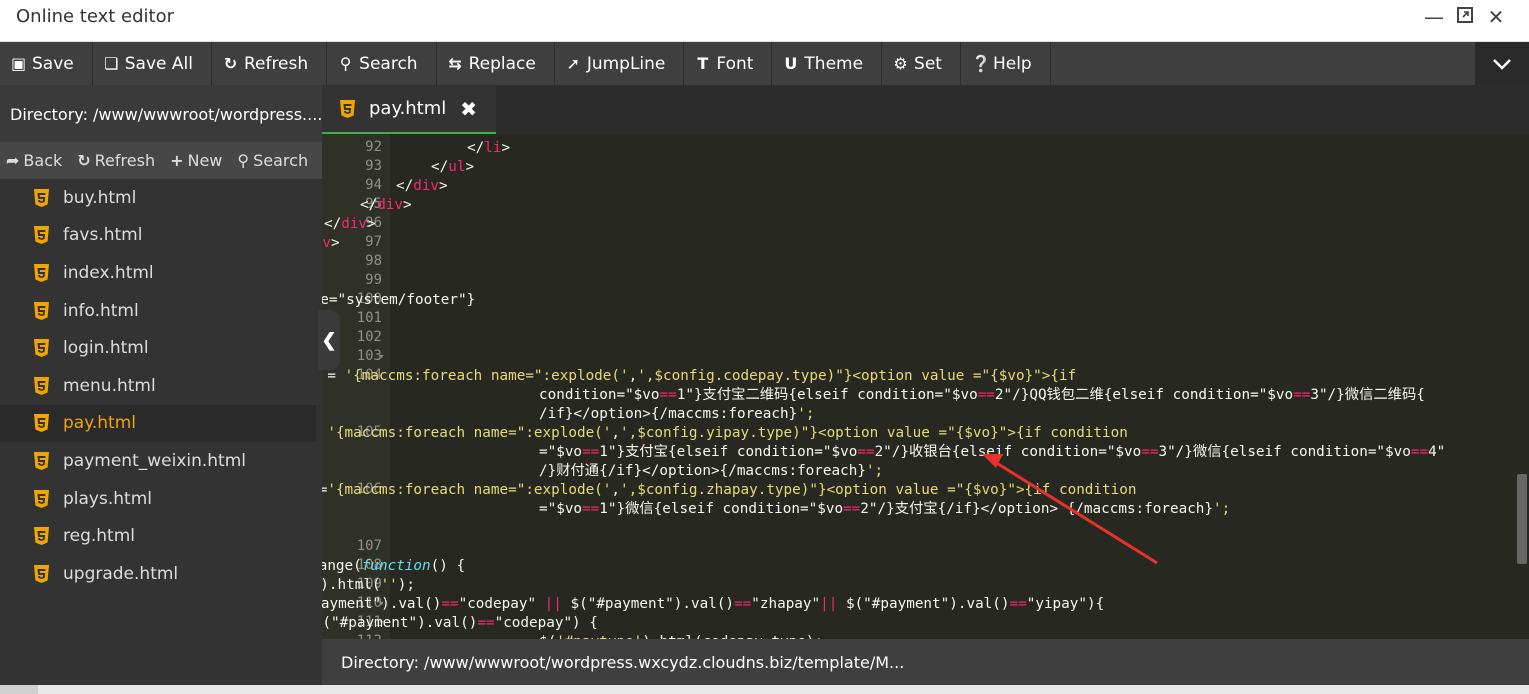 Image resolution: width=1529 pixels, height=694 pixels. What do you see at coordinates (900, 63) in the screenshot?
I see `gear-icon: ⚙` at bounding box center [900, 63].